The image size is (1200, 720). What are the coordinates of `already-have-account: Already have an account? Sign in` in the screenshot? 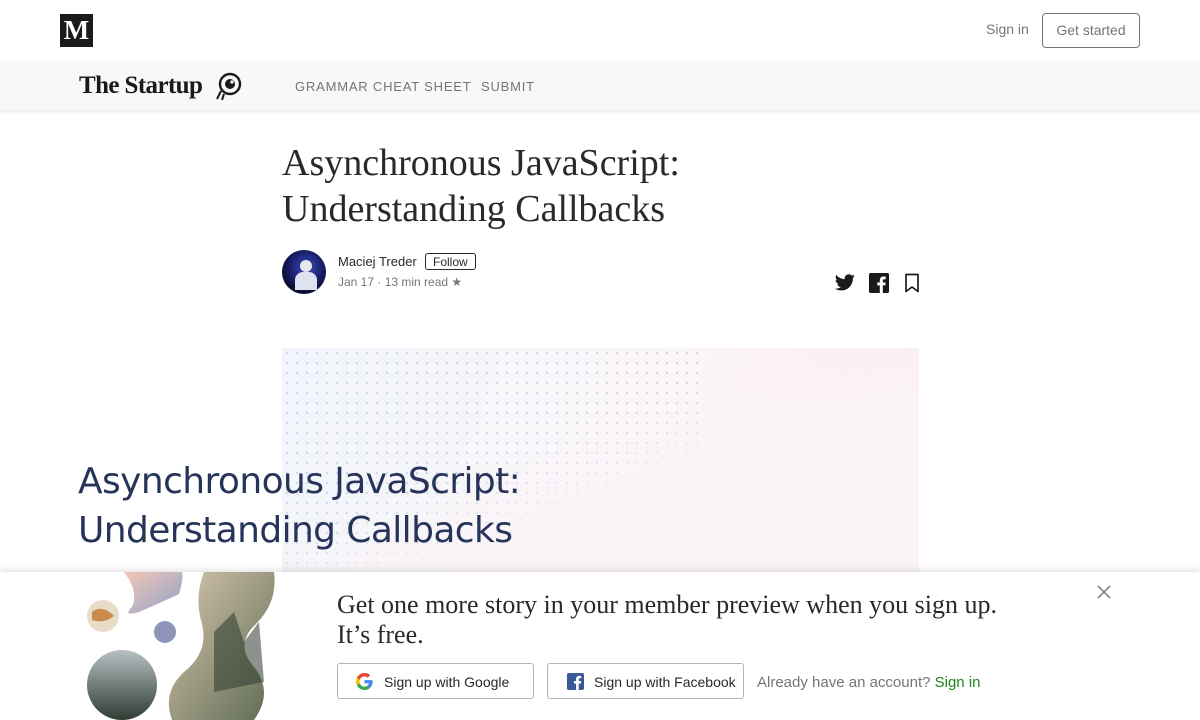 It's located at (869, 682).